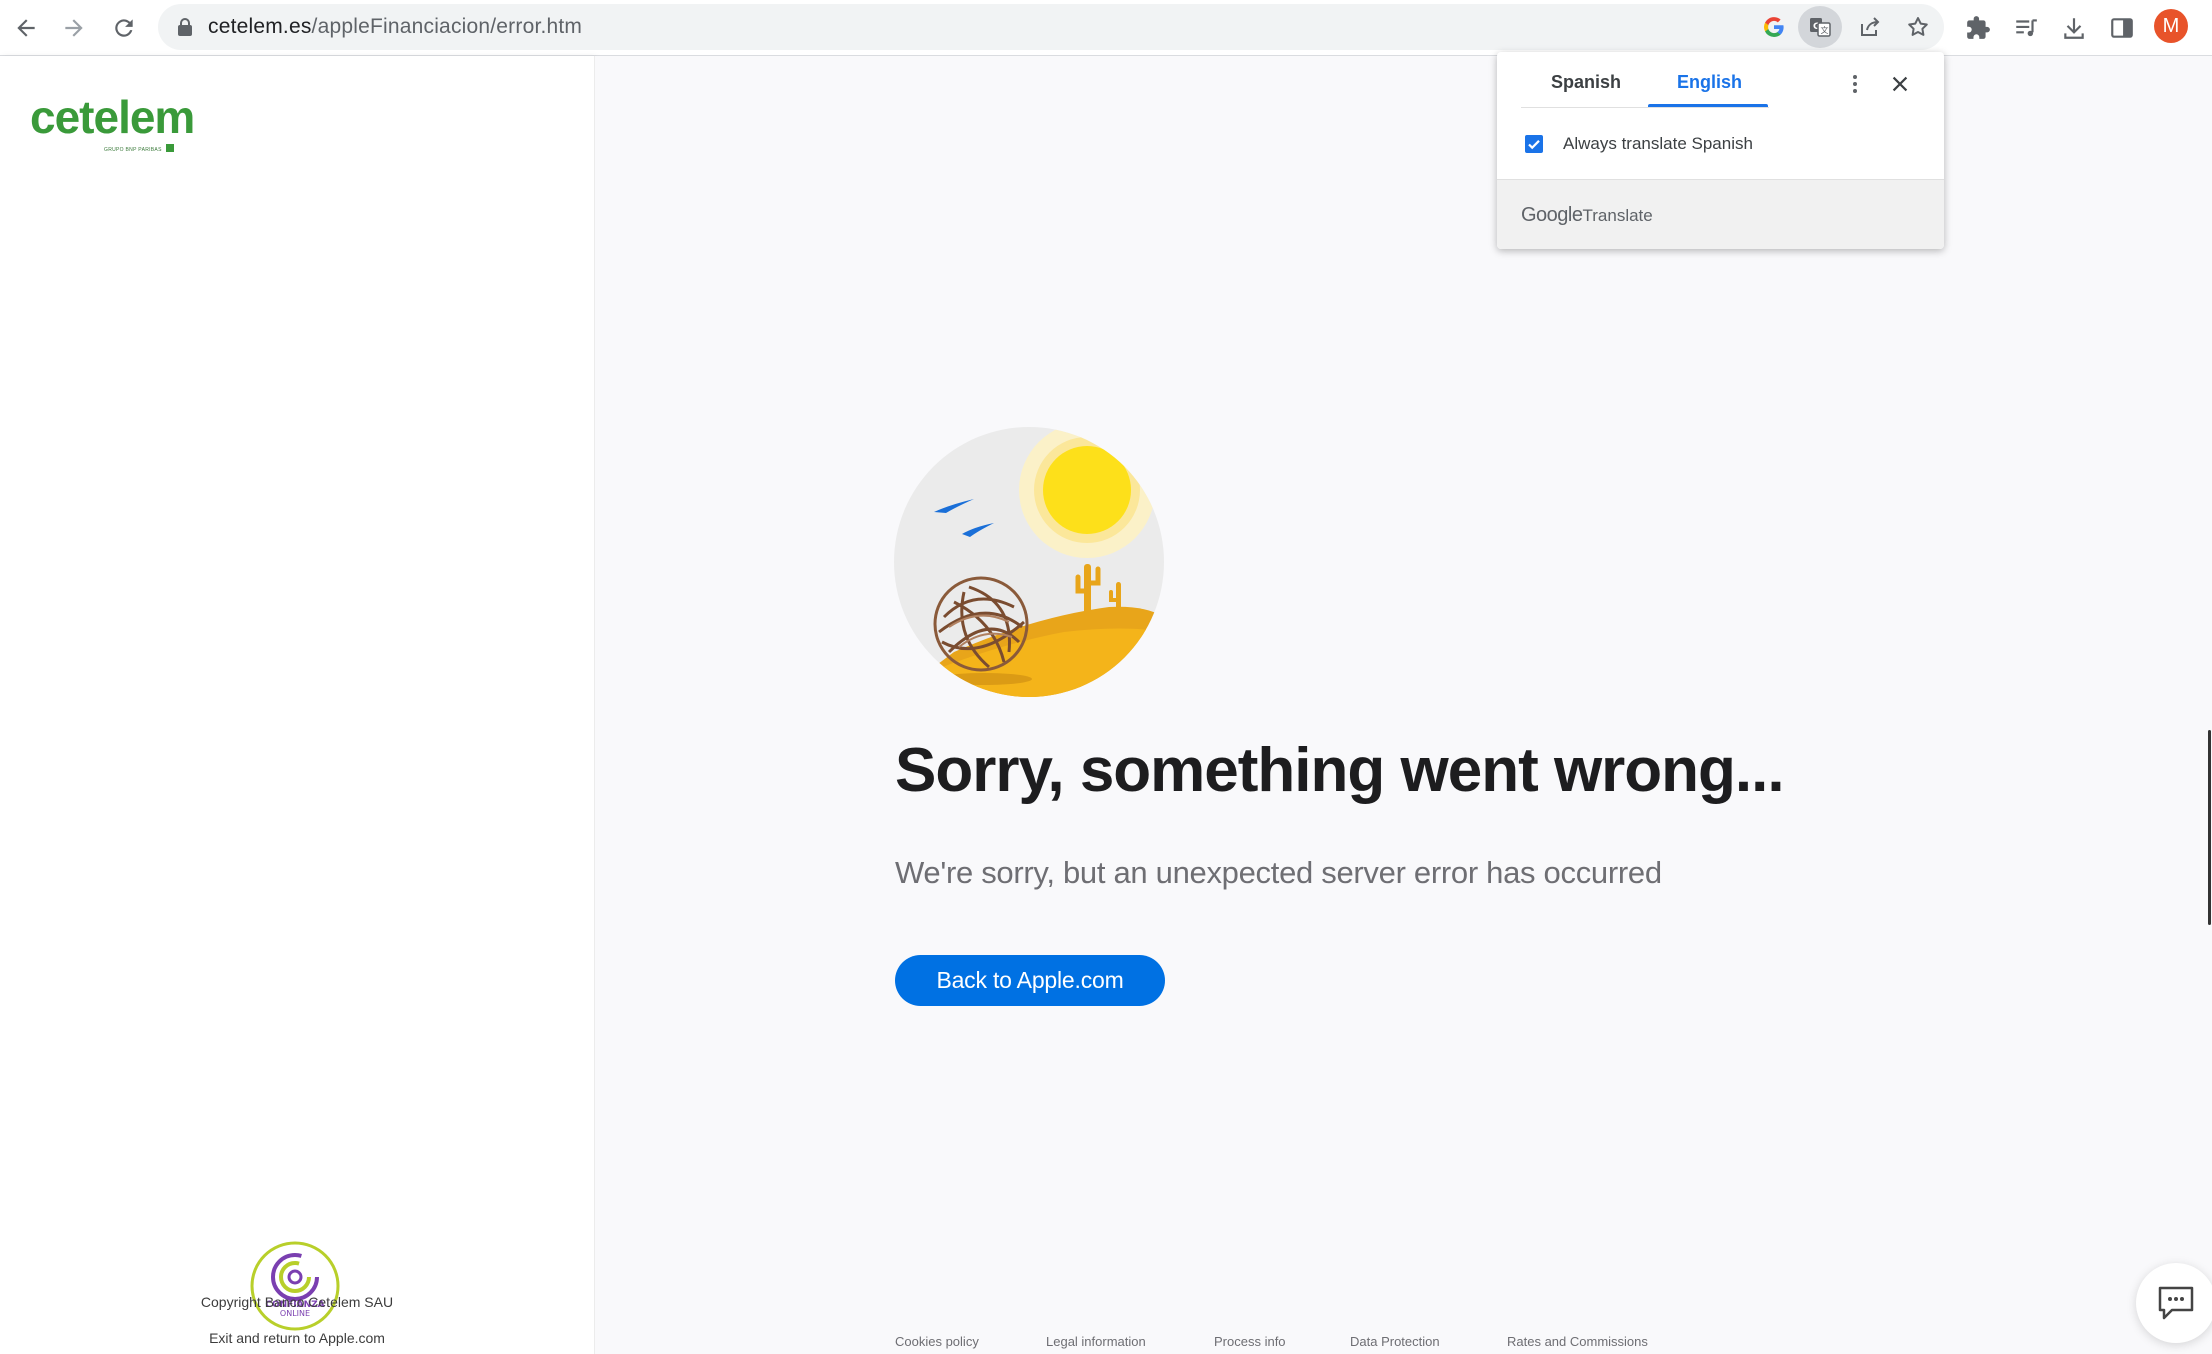 This screenshot has height=1354, width=2212. What do you see at coordinates (1030, 980) in the screenshot?
I see `back-to-apple-button: Back to Apple.com` at bounding box center [1030, 980].